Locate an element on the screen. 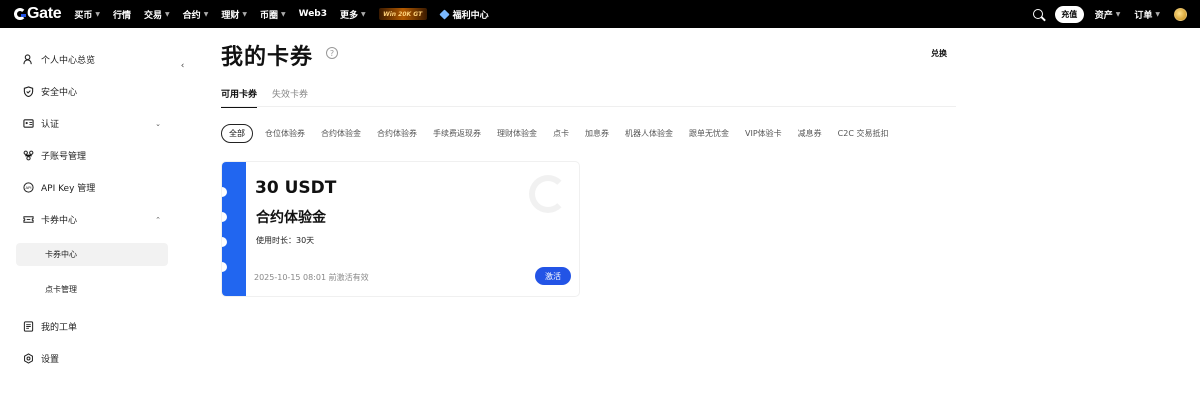  gate-watermark-icon is located at coordinates (548, 194).